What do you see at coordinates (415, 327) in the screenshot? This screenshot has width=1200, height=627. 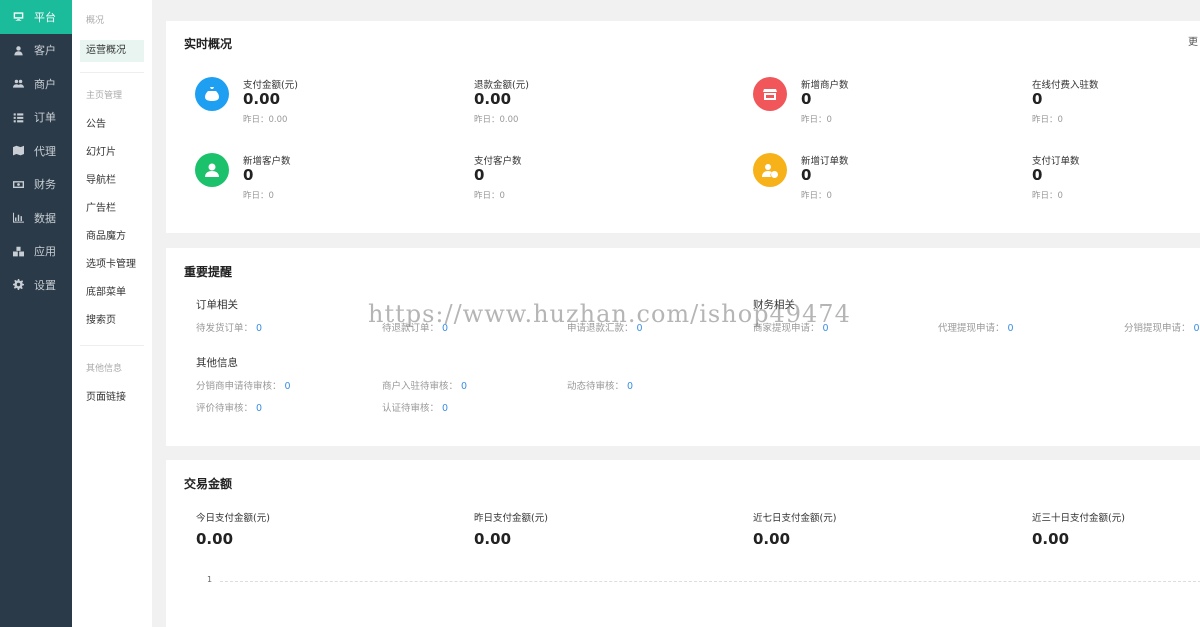 I see `pending-refund-orders: 待退款订单： 0` at bounding box center [415, 327].